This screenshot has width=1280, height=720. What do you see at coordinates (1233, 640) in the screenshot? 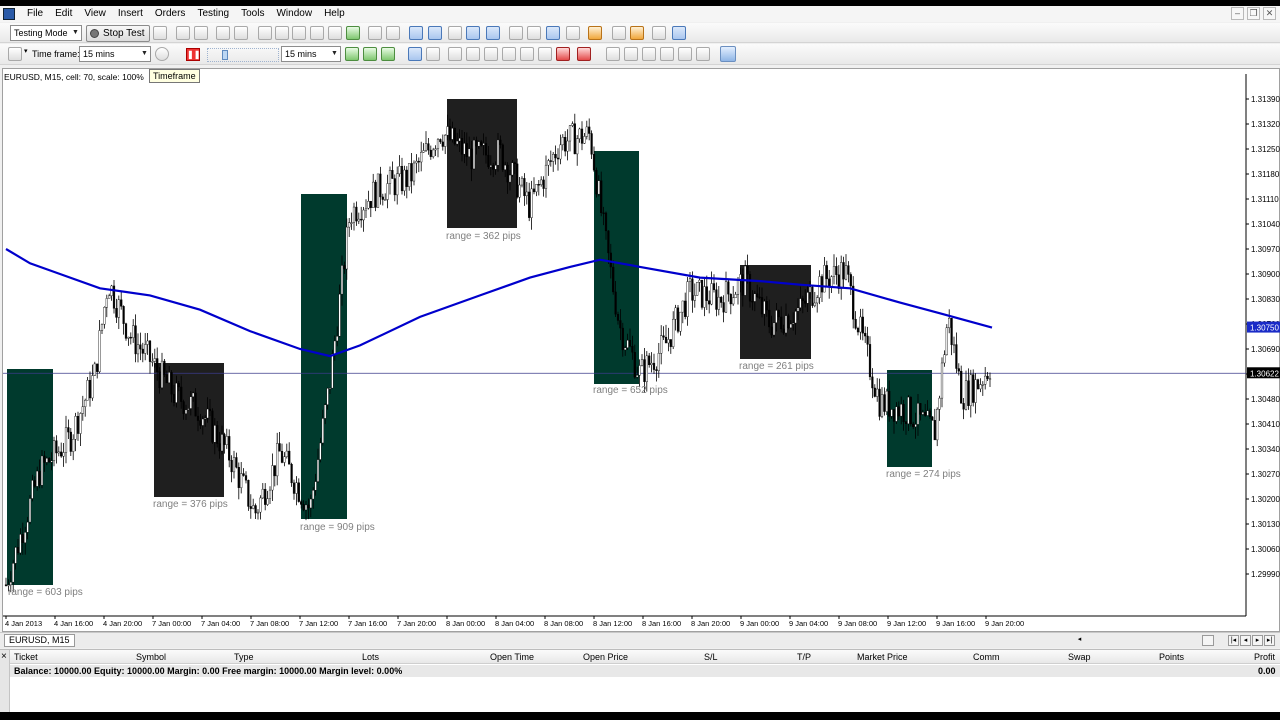
I see `first-tab-icon: |◂` at bounding box center [1233, 640].